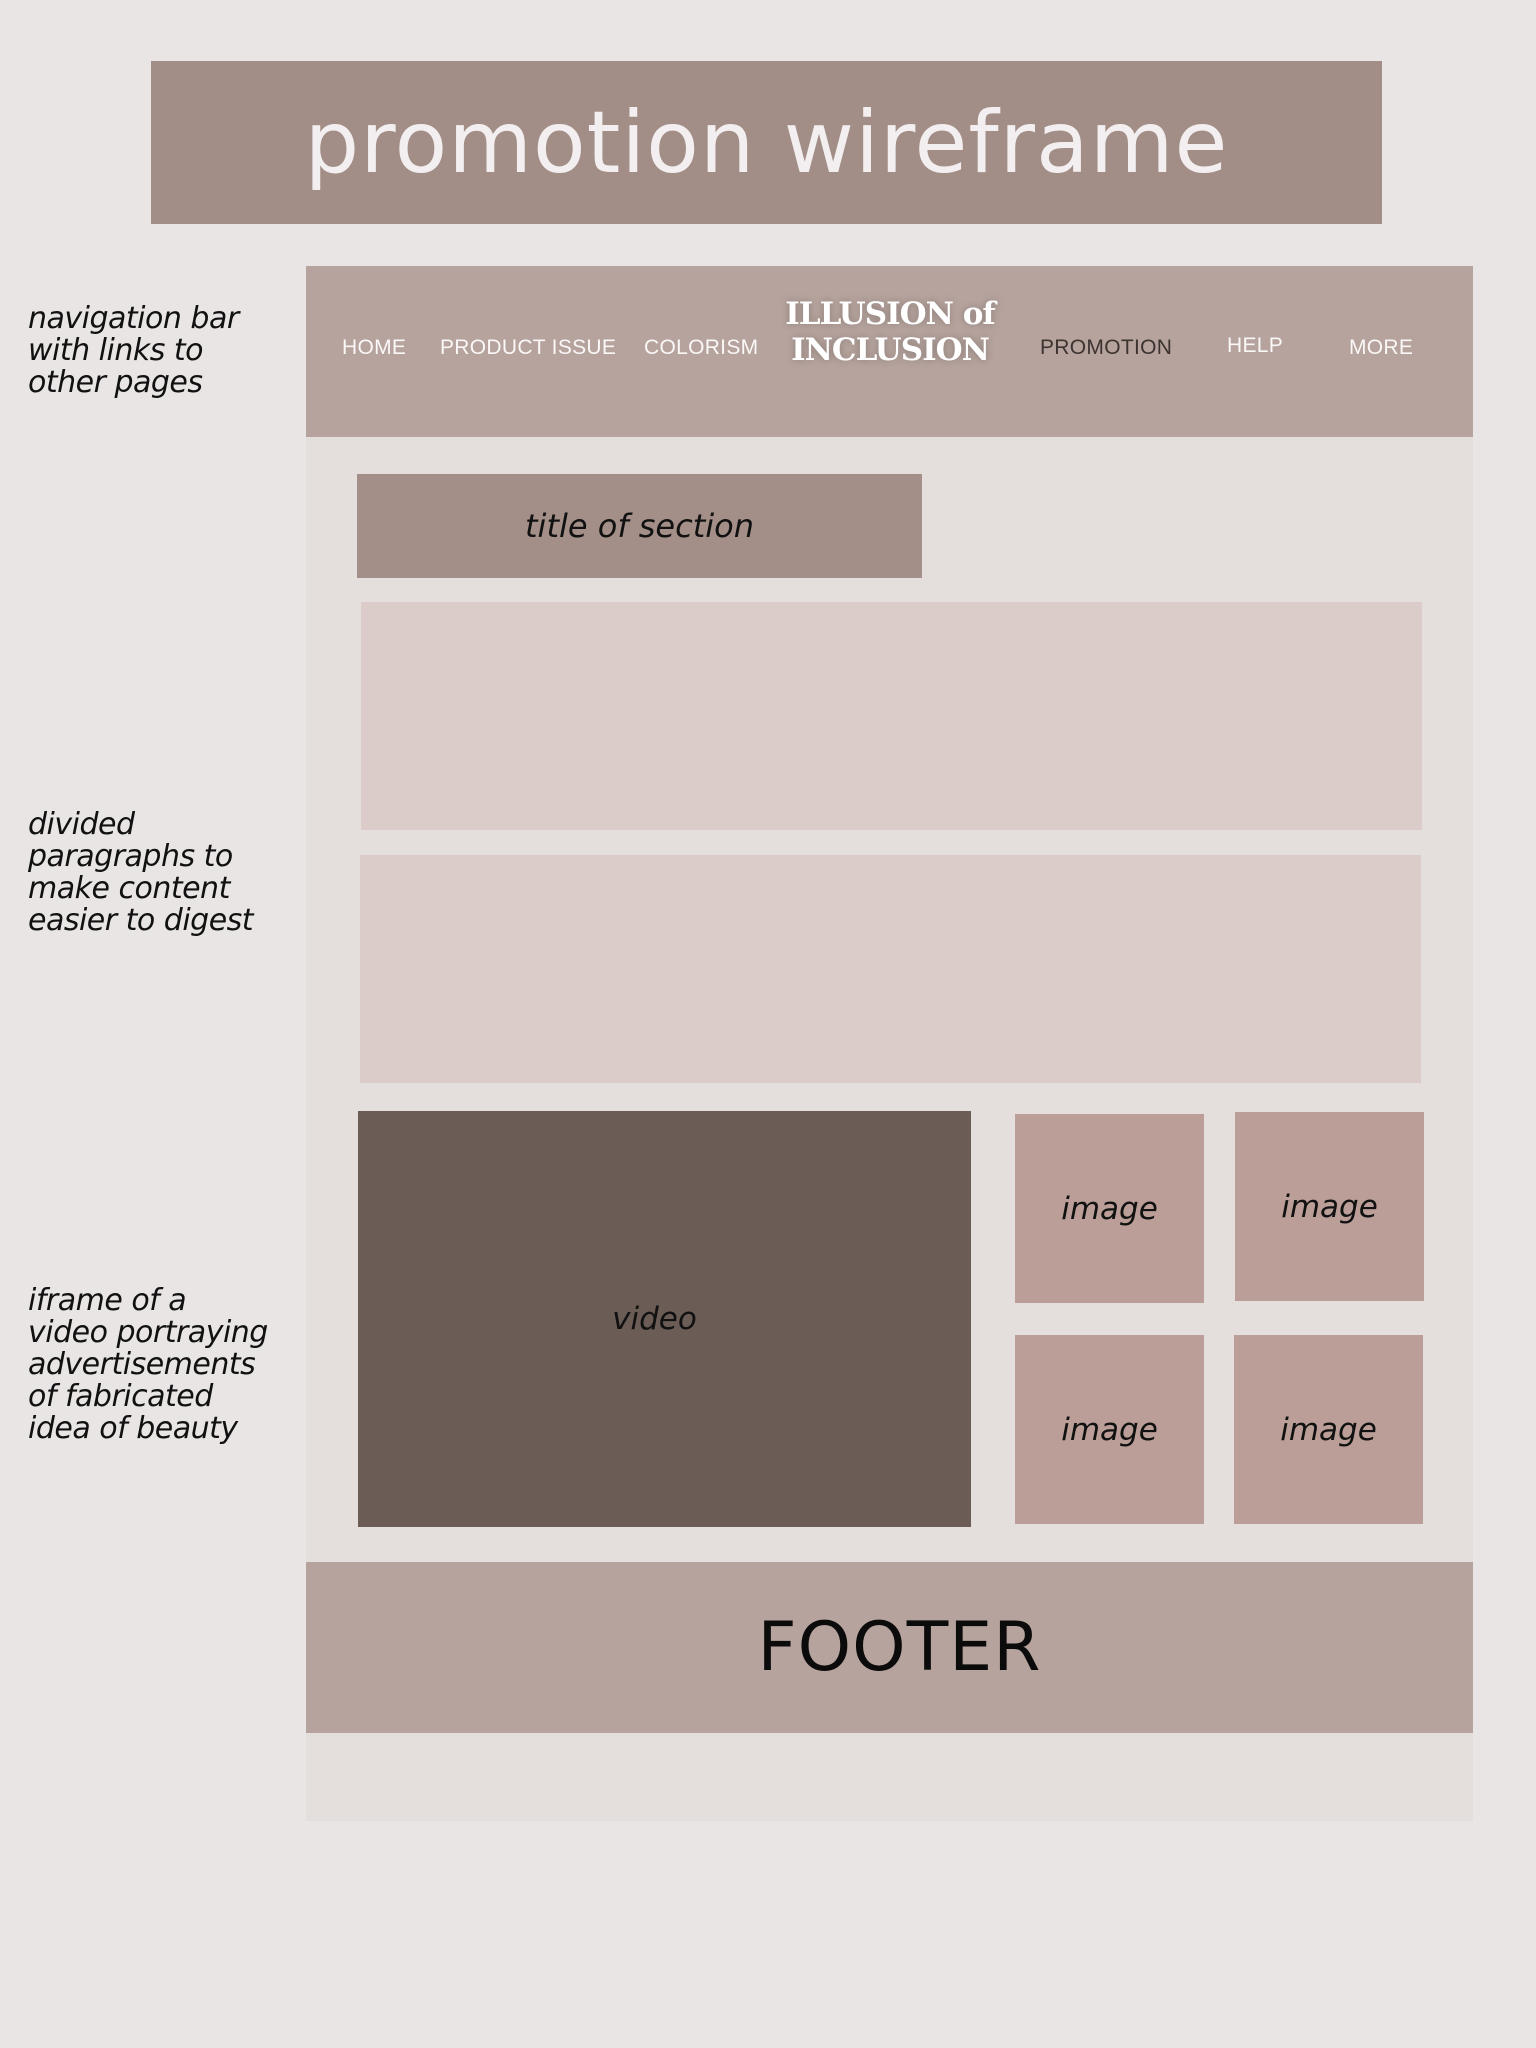  Describe the element at coordinates (654, 1319) in the screenshot. I see `video-label: video` at that location.